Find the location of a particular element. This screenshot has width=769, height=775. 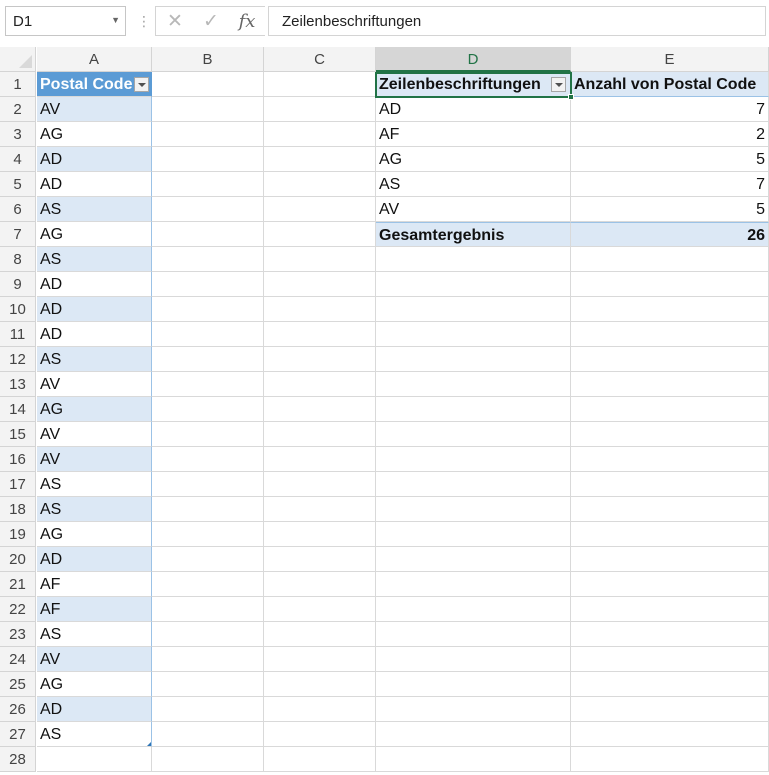

row-header-2: 2 is located at coordinates (18, 109).